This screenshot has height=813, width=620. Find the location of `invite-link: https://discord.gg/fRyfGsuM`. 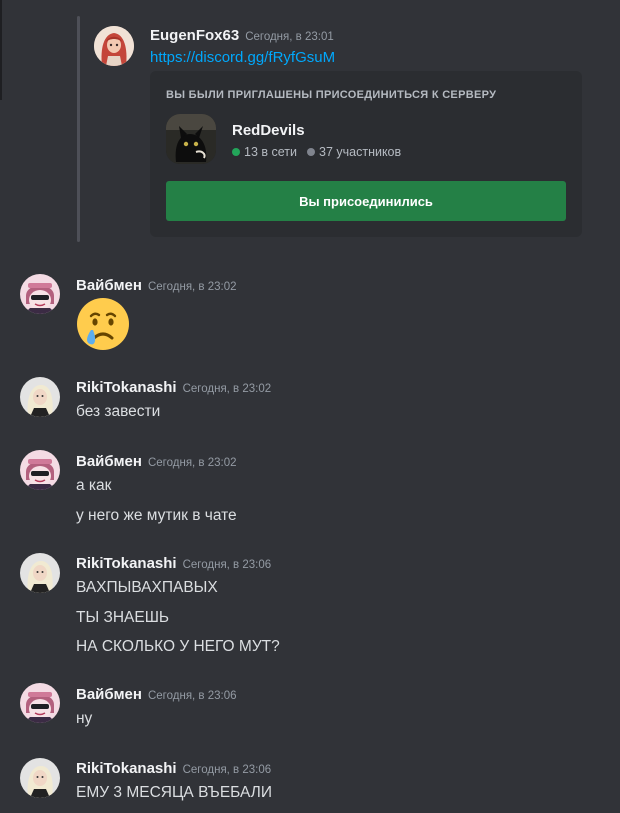

invite-link: https://discord.gg/fRyfGsuM is located at coordinates (242, 57).